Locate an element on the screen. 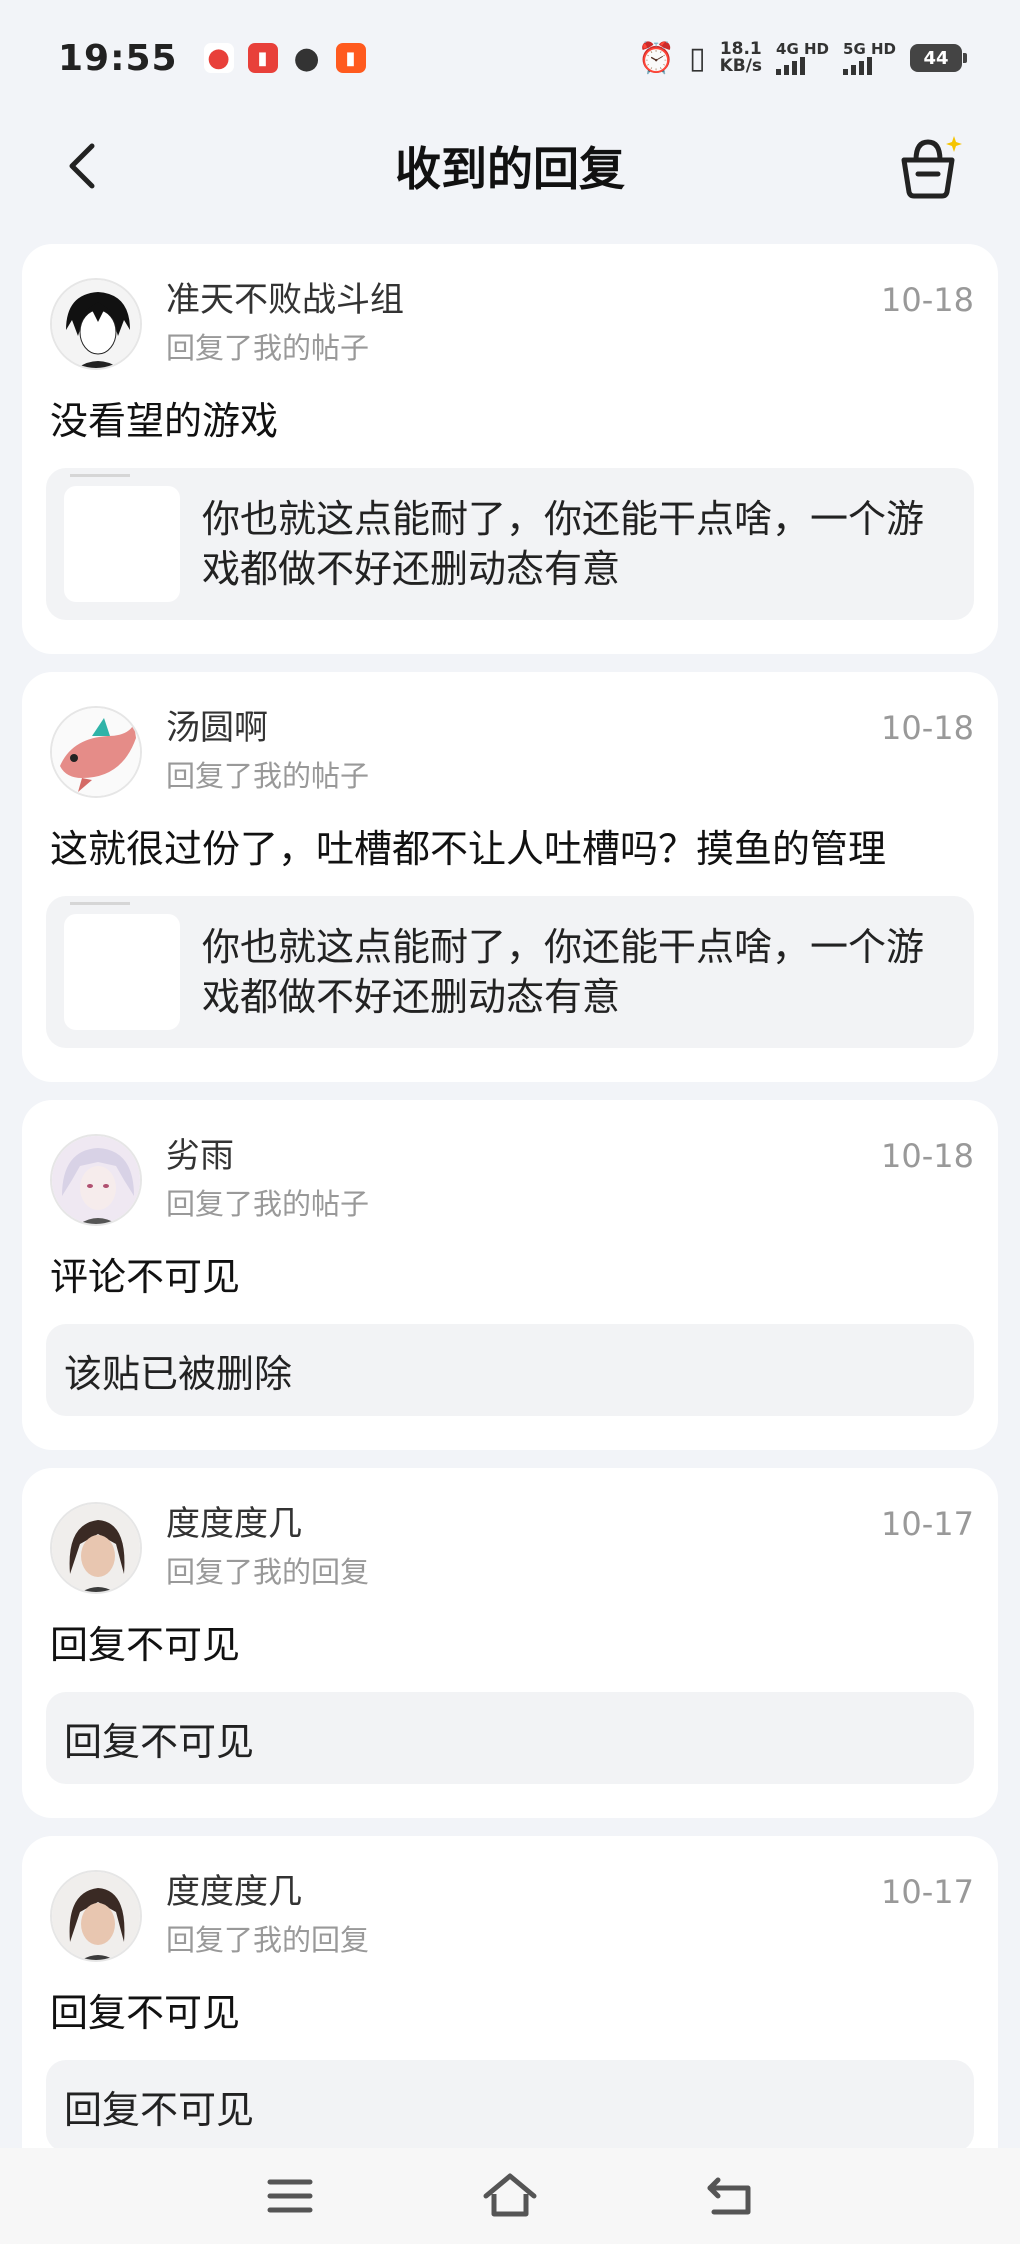 This screenshot has height=2244, width=1020. notification-icons: ● ▮ ● ▮ is located at coordinates (284, 58).